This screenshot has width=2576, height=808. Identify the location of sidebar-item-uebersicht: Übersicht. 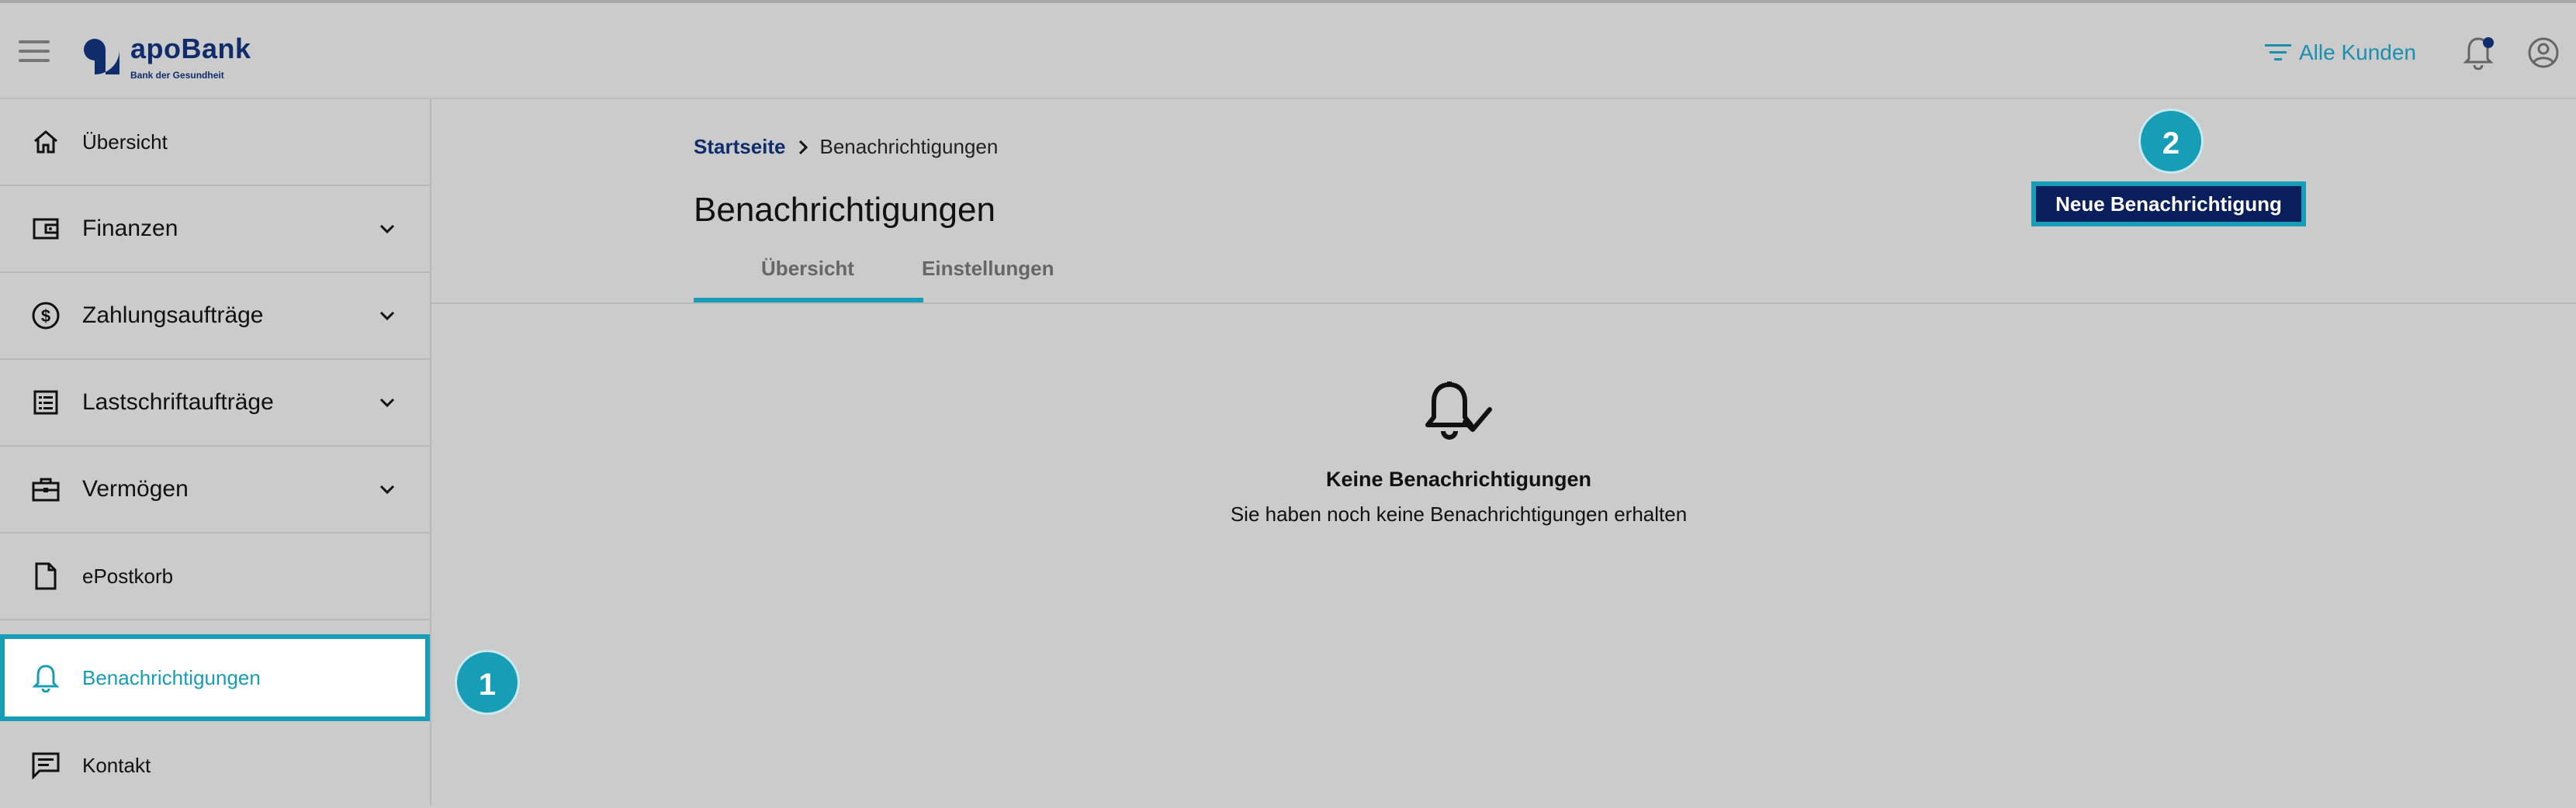
(215, 142).